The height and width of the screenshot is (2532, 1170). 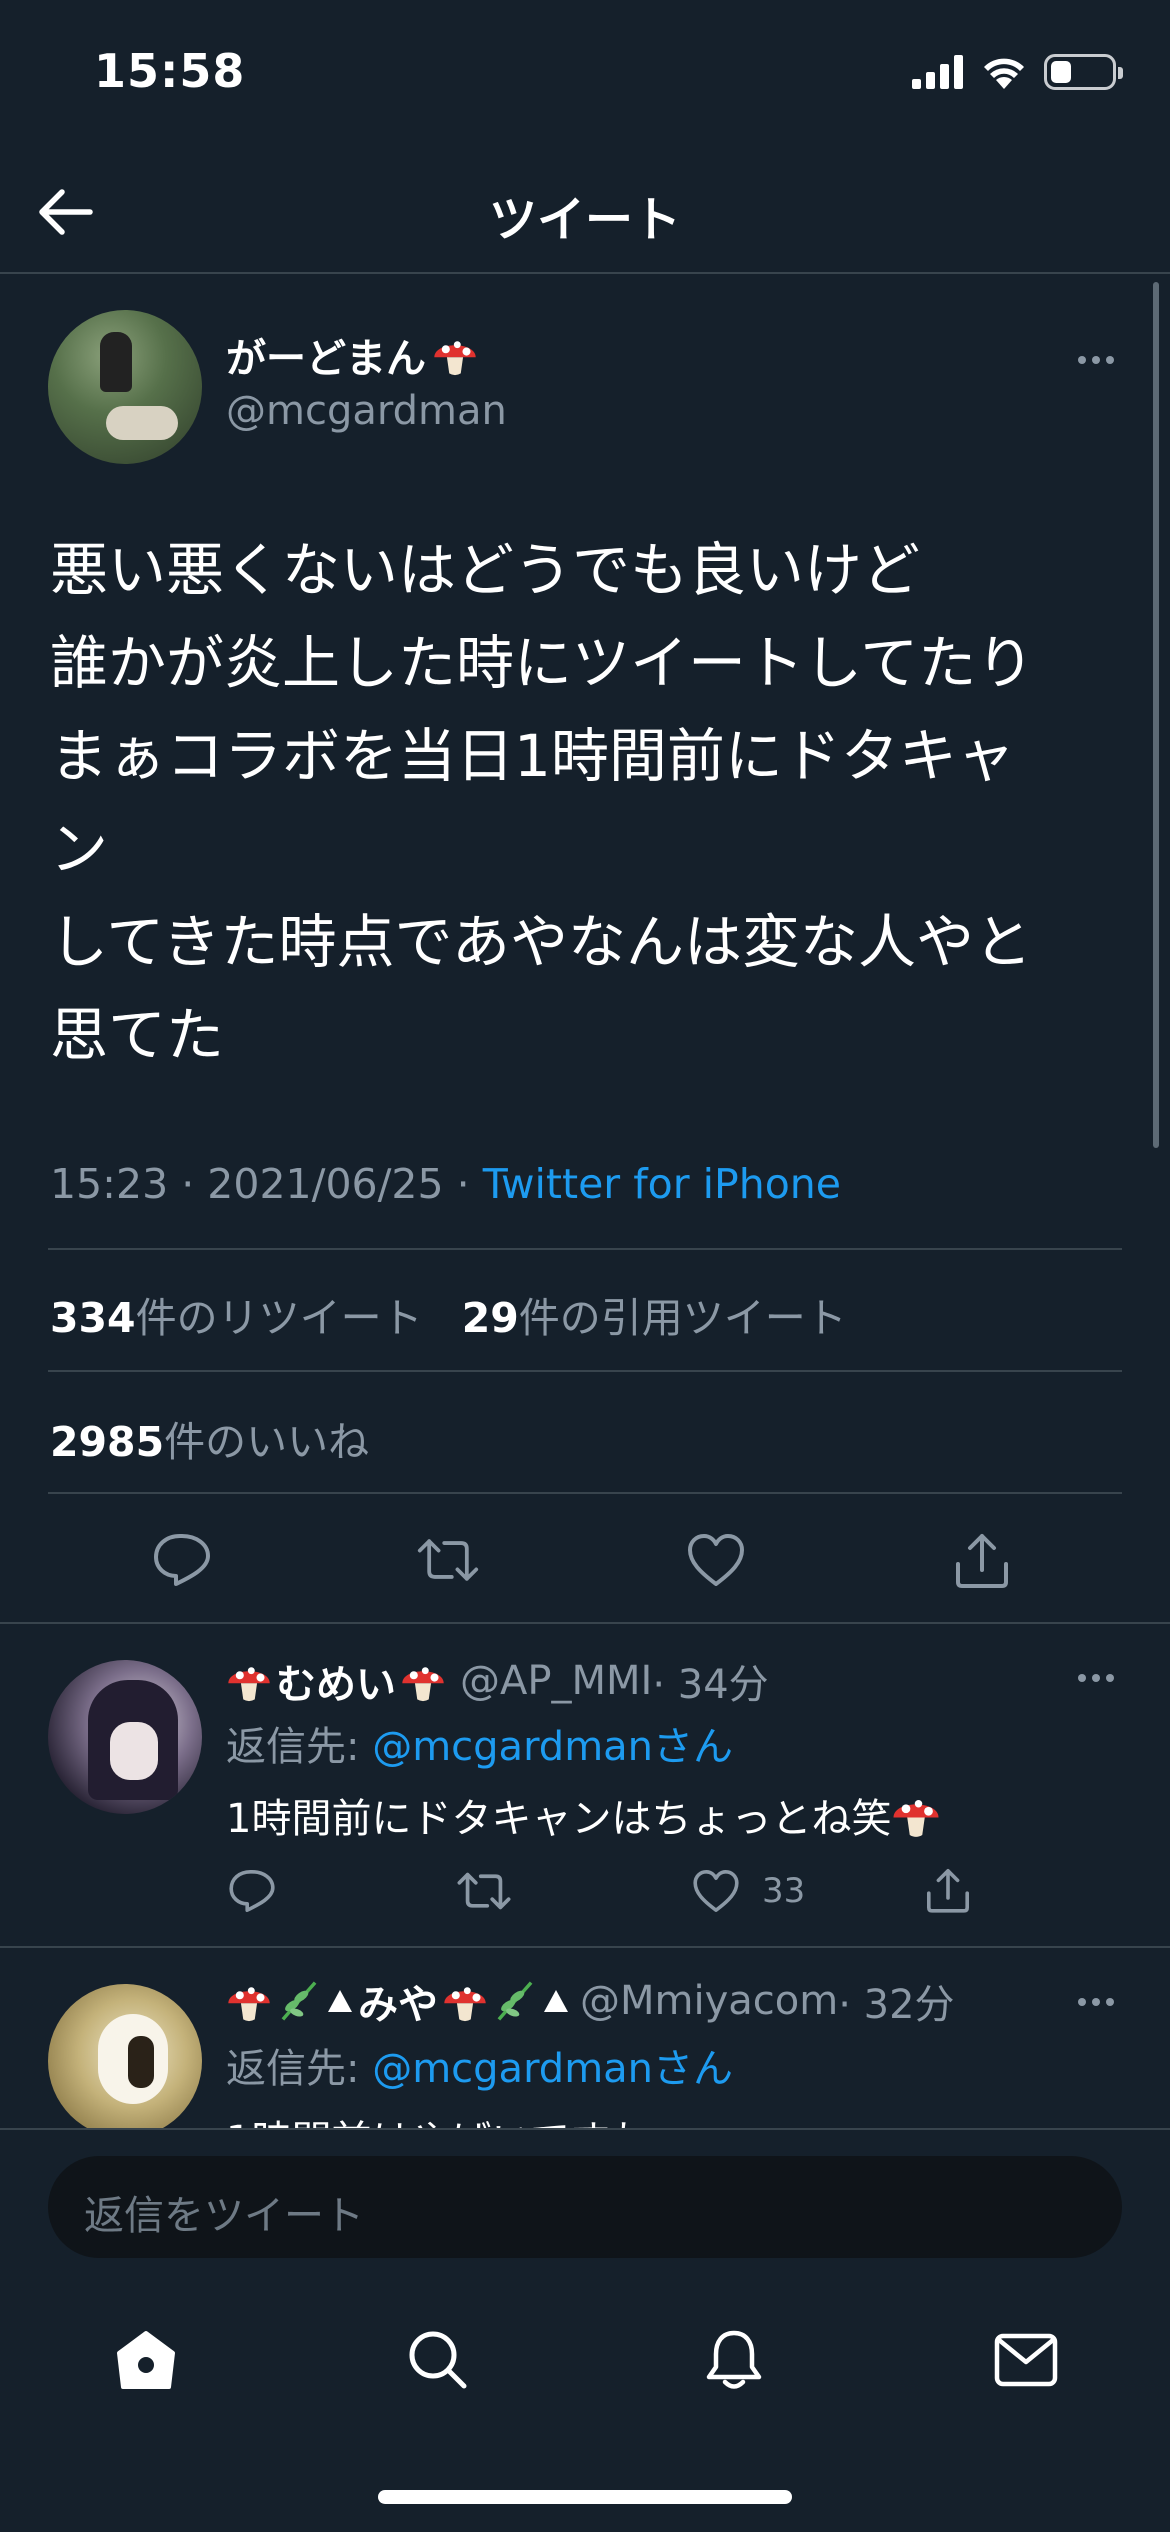 I want to click on cellular-signal-icon, so click(x=937, y=72).